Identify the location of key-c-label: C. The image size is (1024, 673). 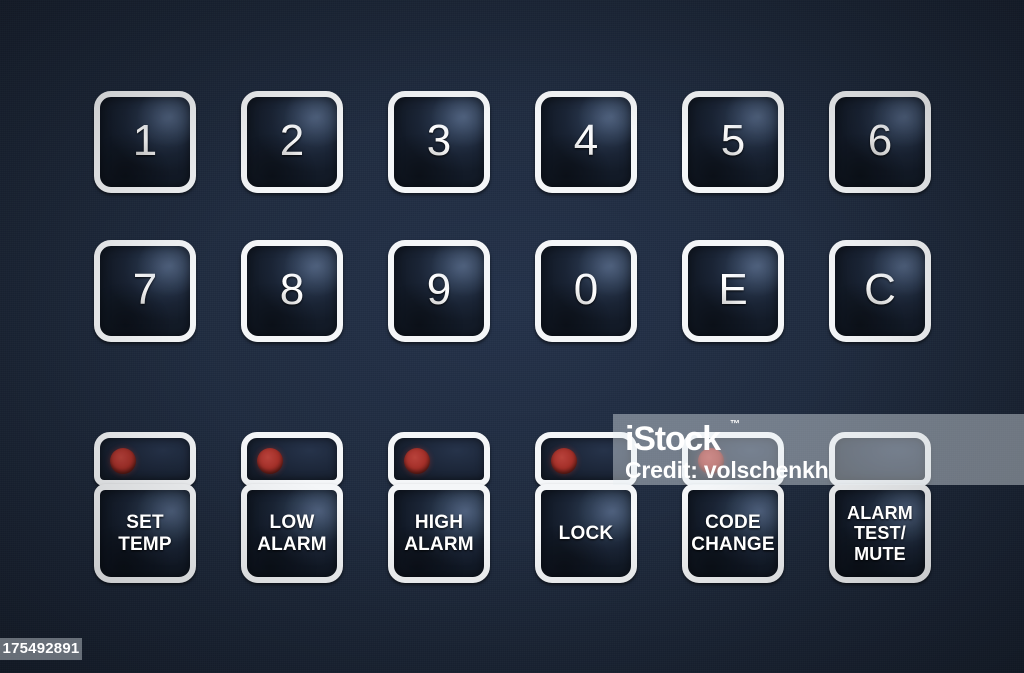
(880, 289).